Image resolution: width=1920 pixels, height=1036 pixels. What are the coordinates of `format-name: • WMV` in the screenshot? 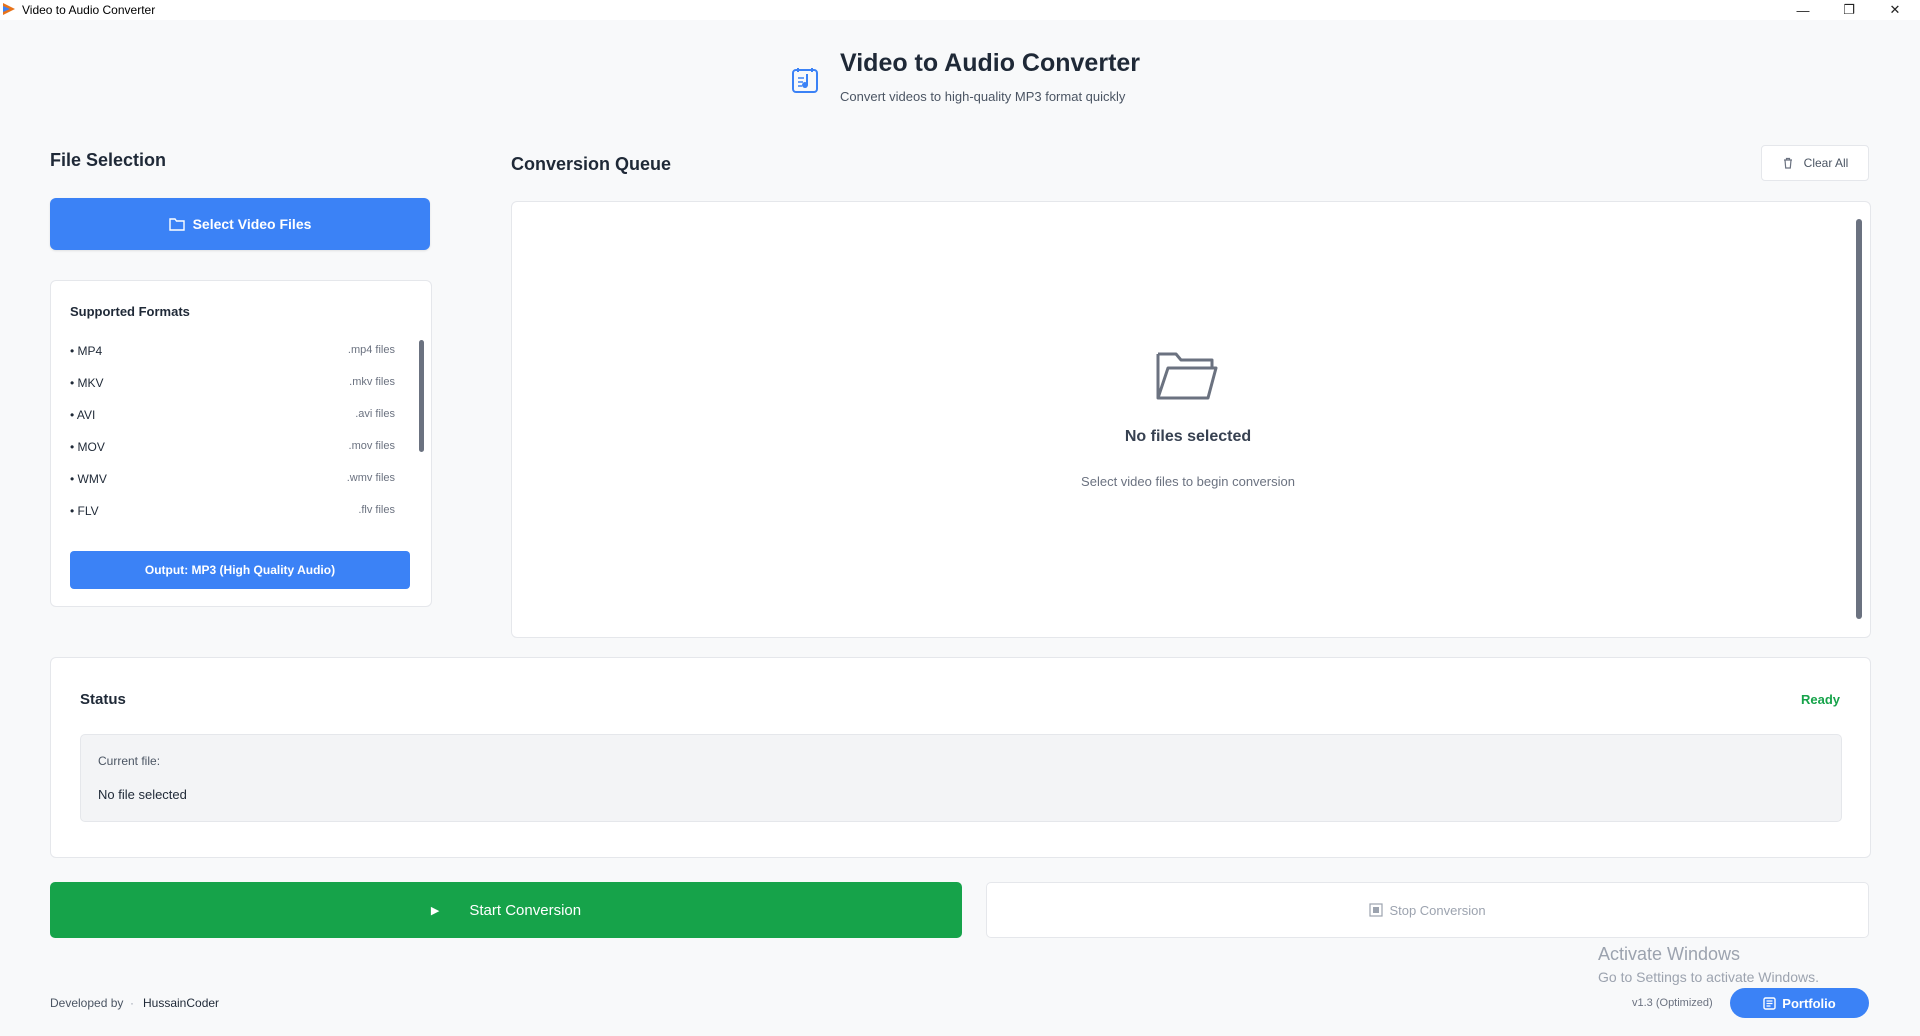 It's located at (88, 479).